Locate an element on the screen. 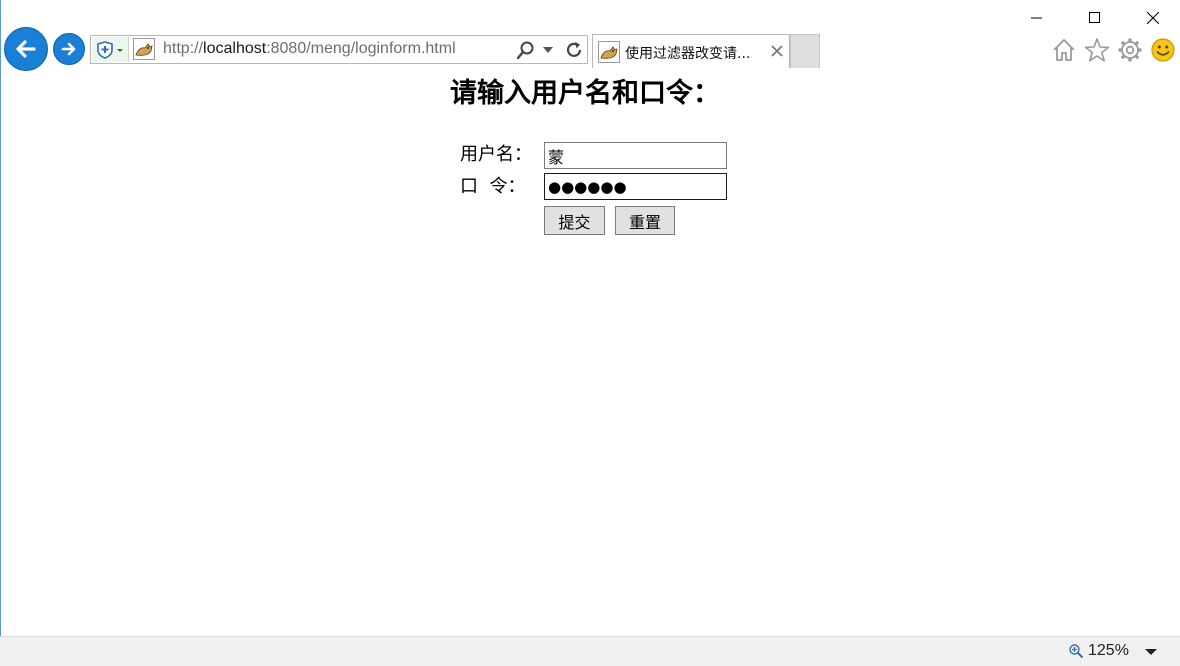 This screenshot has height=666, width=1180. submit-button: 提交 is located at coordinates (574, 220).